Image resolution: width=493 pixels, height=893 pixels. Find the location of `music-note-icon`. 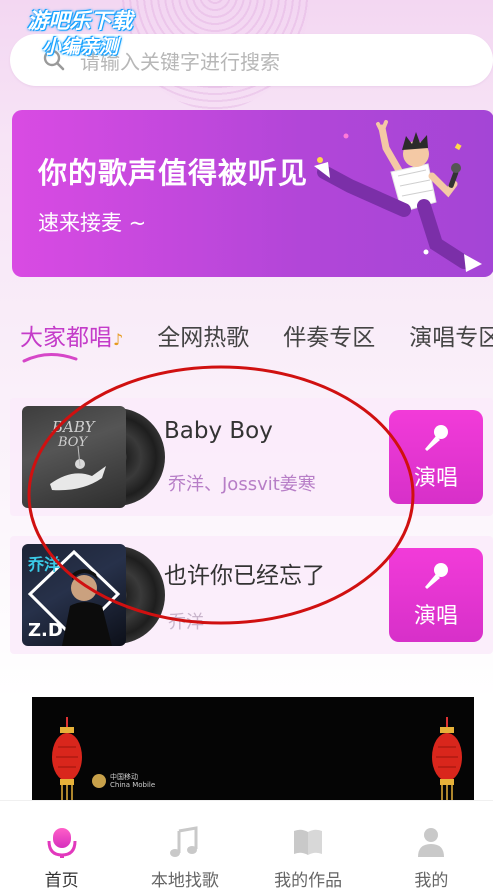

music-note-icon is located at coordinates (183, 841).